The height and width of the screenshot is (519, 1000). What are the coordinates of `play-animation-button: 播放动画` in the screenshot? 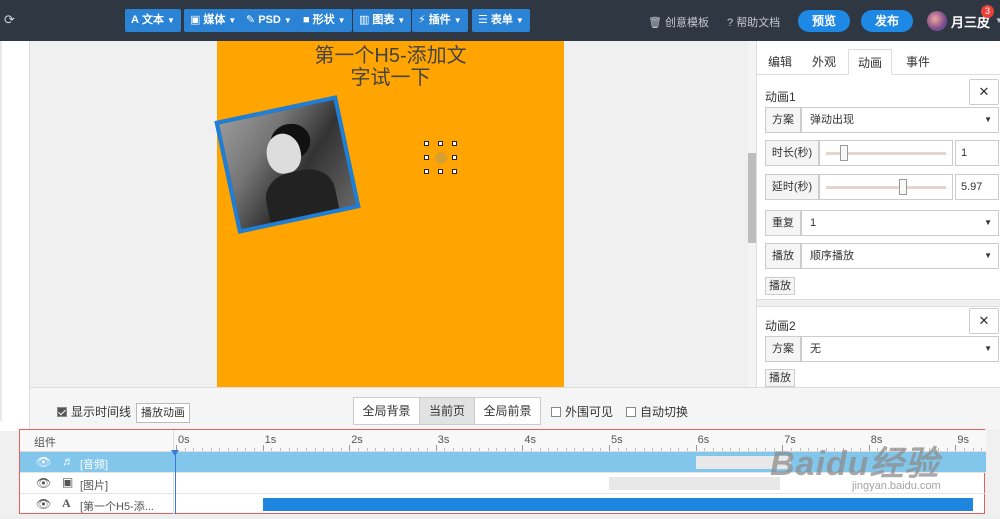 It's located at (163, 413).